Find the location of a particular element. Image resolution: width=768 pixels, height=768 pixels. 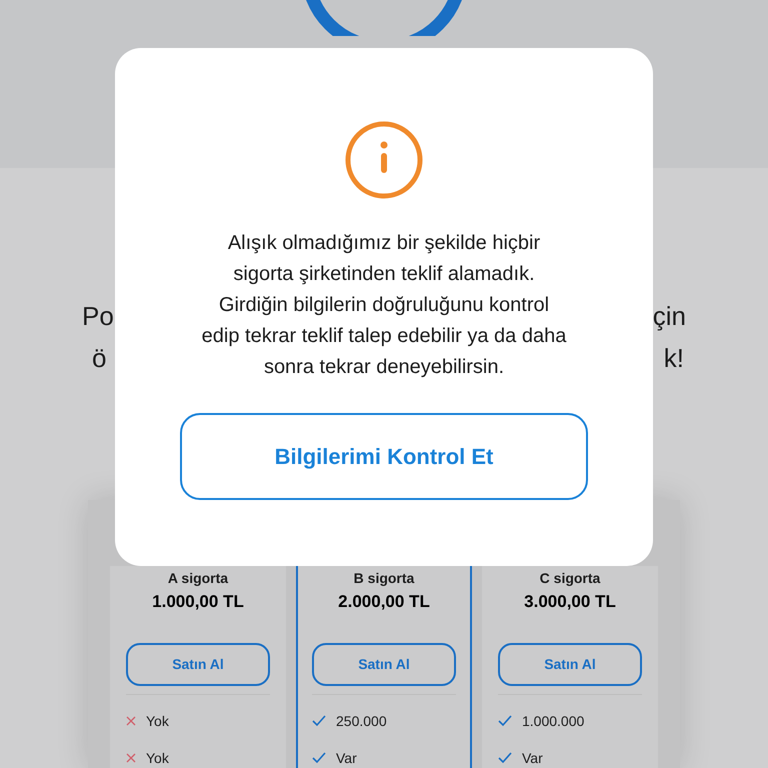

background-text: ö is located at coordinates (99, 358).